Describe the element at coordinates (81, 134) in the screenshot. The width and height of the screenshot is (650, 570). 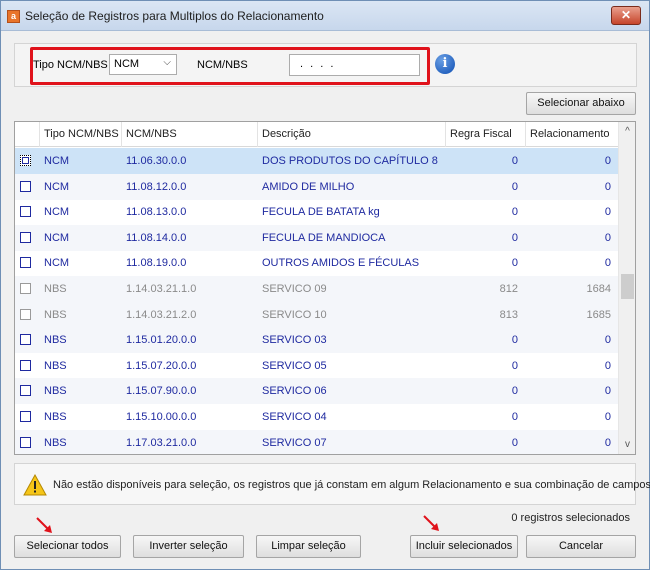
I see `header-tipo: Tipo NCM/NBS` at that location.